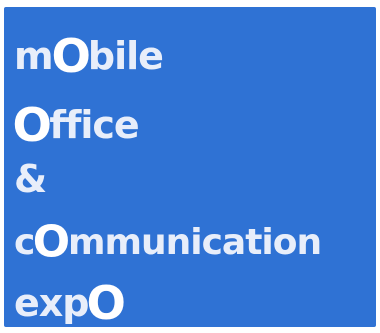  Describe the element at coordinates (51, 303) in the screenshot. I see `logo-text: exp` at that location.